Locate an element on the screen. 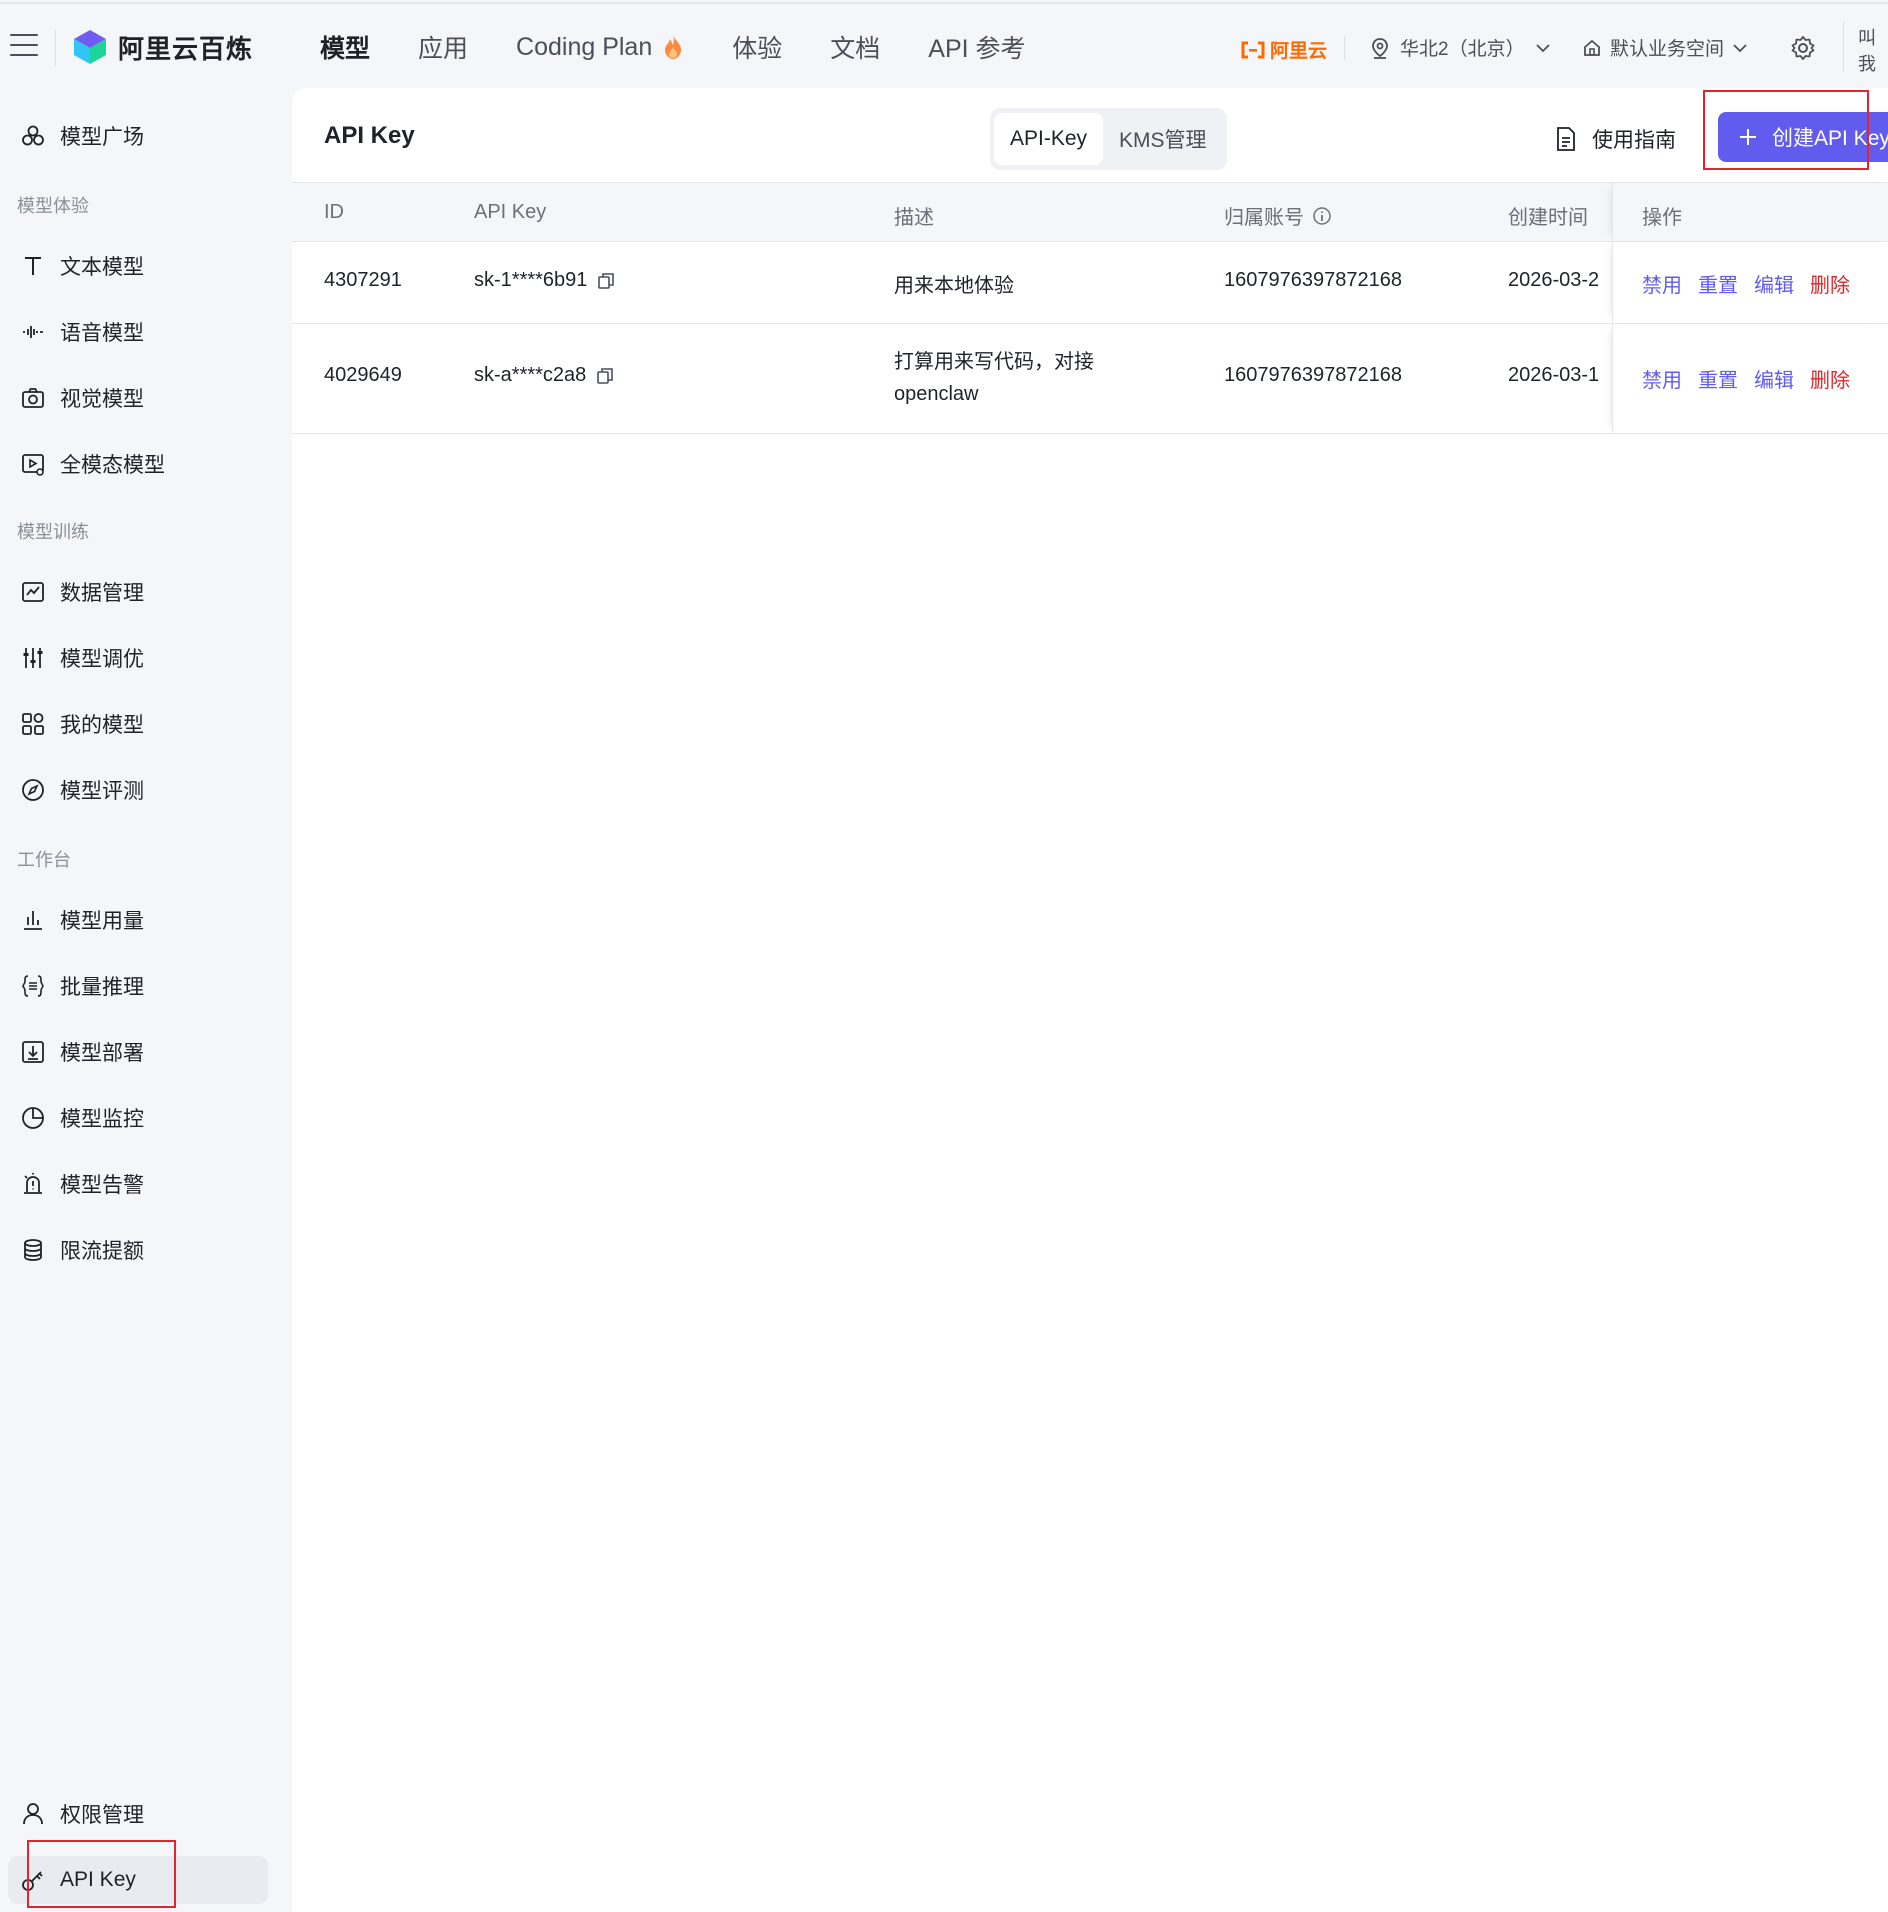  sidebar-item-audio-model: 语音模型 is located at coordinates (138, 332).